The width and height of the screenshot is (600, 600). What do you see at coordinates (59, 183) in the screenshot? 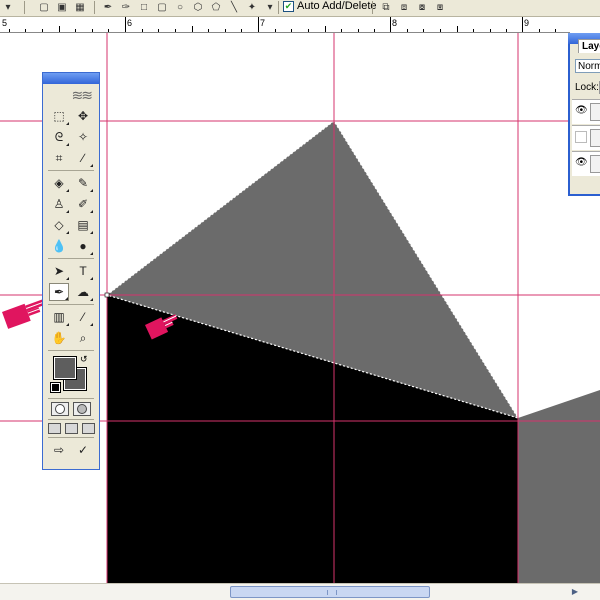
I see `healing-brush-tool-icon: ◈` at bounding box center [59, 183].